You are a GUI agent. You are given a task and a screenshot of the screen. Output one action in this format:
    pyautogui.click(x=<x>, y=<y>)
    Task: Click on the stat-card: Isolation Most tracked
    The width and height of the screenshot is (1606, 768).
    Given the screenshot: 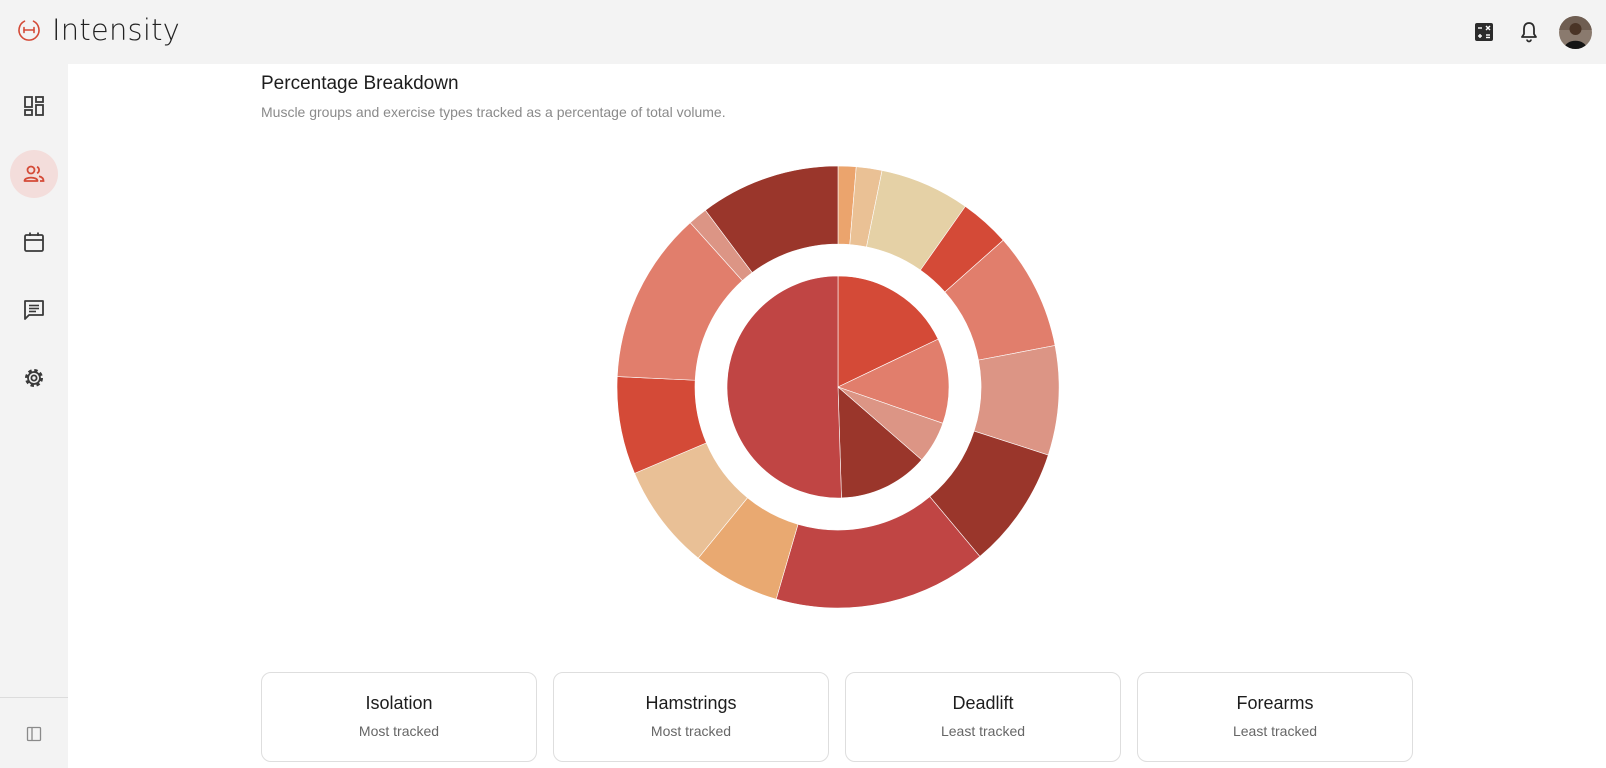 What is the action you would take?
    pyautogui.click(x=399, y=717)
    